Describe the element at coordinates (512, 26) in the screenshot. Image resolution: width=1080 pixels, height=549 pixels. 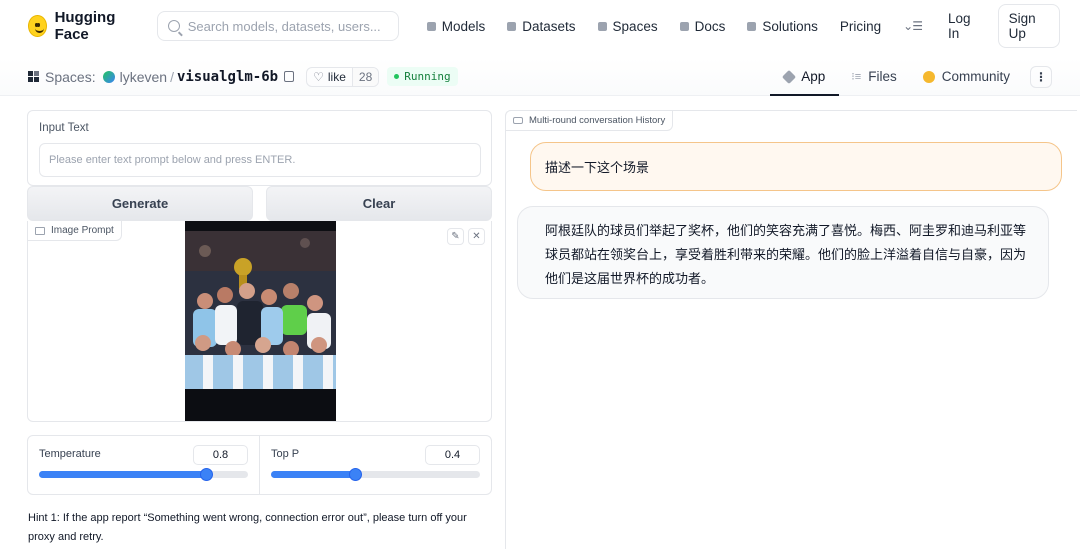
I see `datasets-icon` at that location.